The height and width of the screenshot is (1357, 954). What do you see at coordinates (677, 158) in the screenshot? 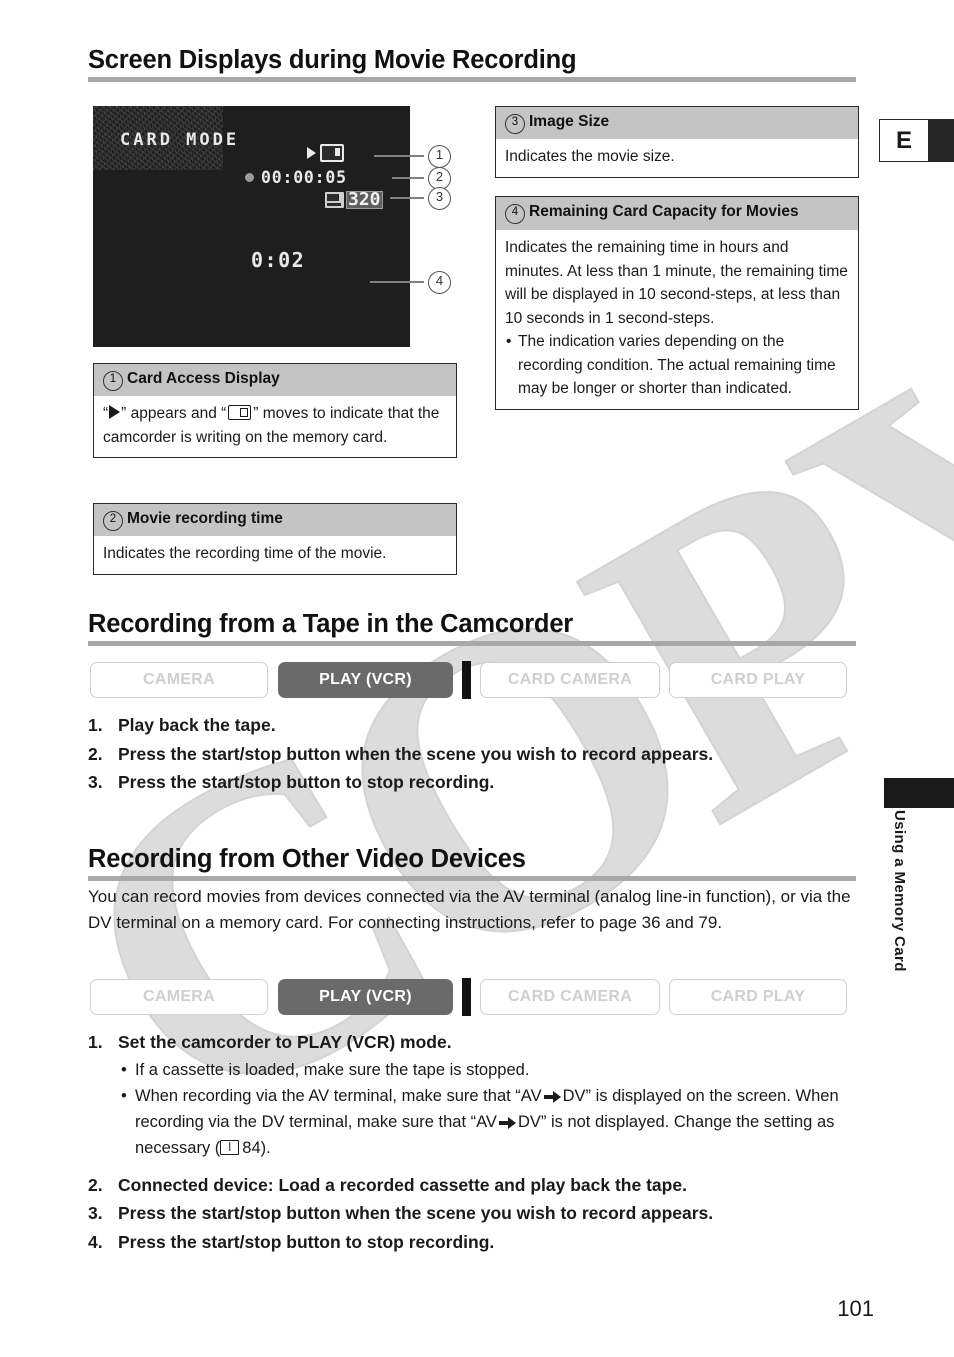
I see `infobox-body: Indicates the movie size.` at bounding box center [677, 158].